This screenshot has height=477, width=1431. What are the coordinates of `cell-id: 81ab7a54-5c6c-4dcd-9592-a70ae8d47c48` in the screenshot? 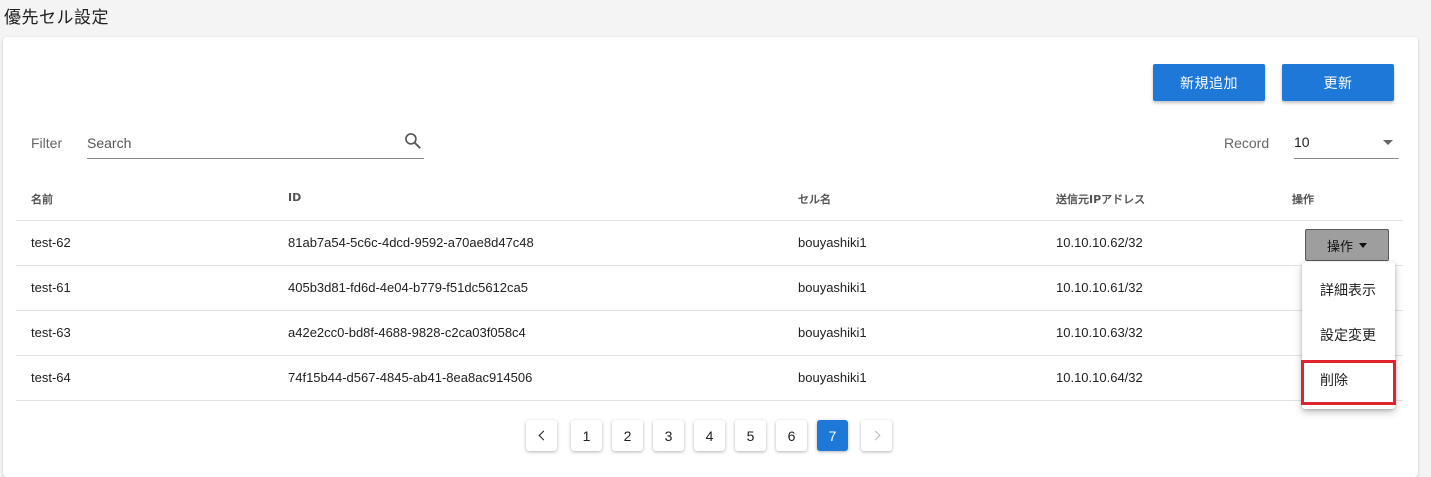 It's located at (411, 242).